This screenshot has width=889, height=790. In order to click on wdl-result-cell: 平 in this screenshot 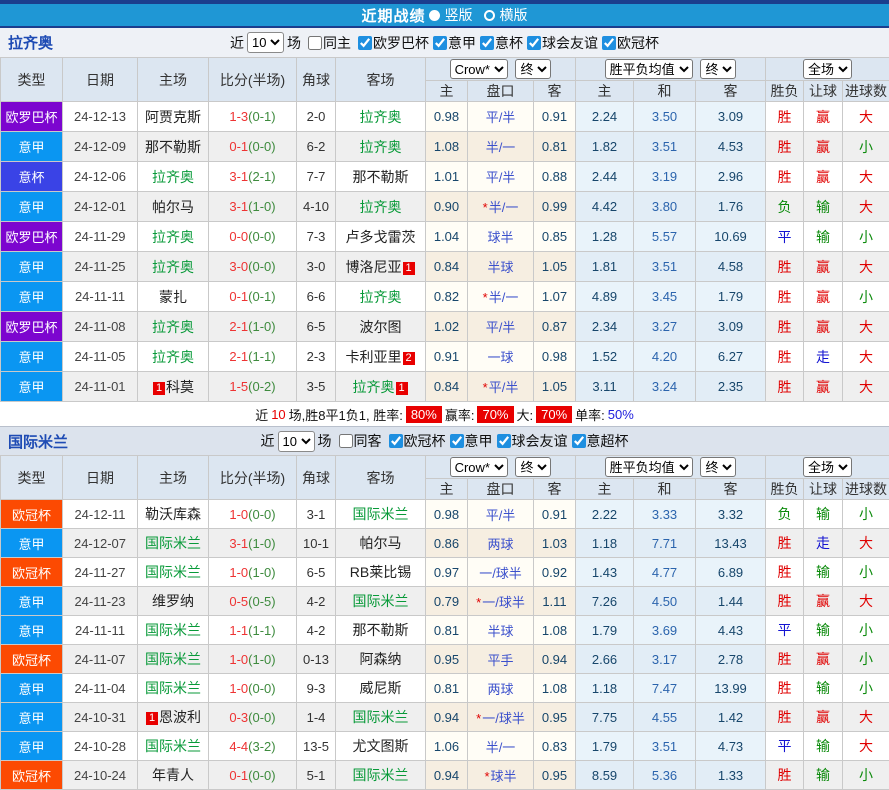, I will do `click(785, 630)`.